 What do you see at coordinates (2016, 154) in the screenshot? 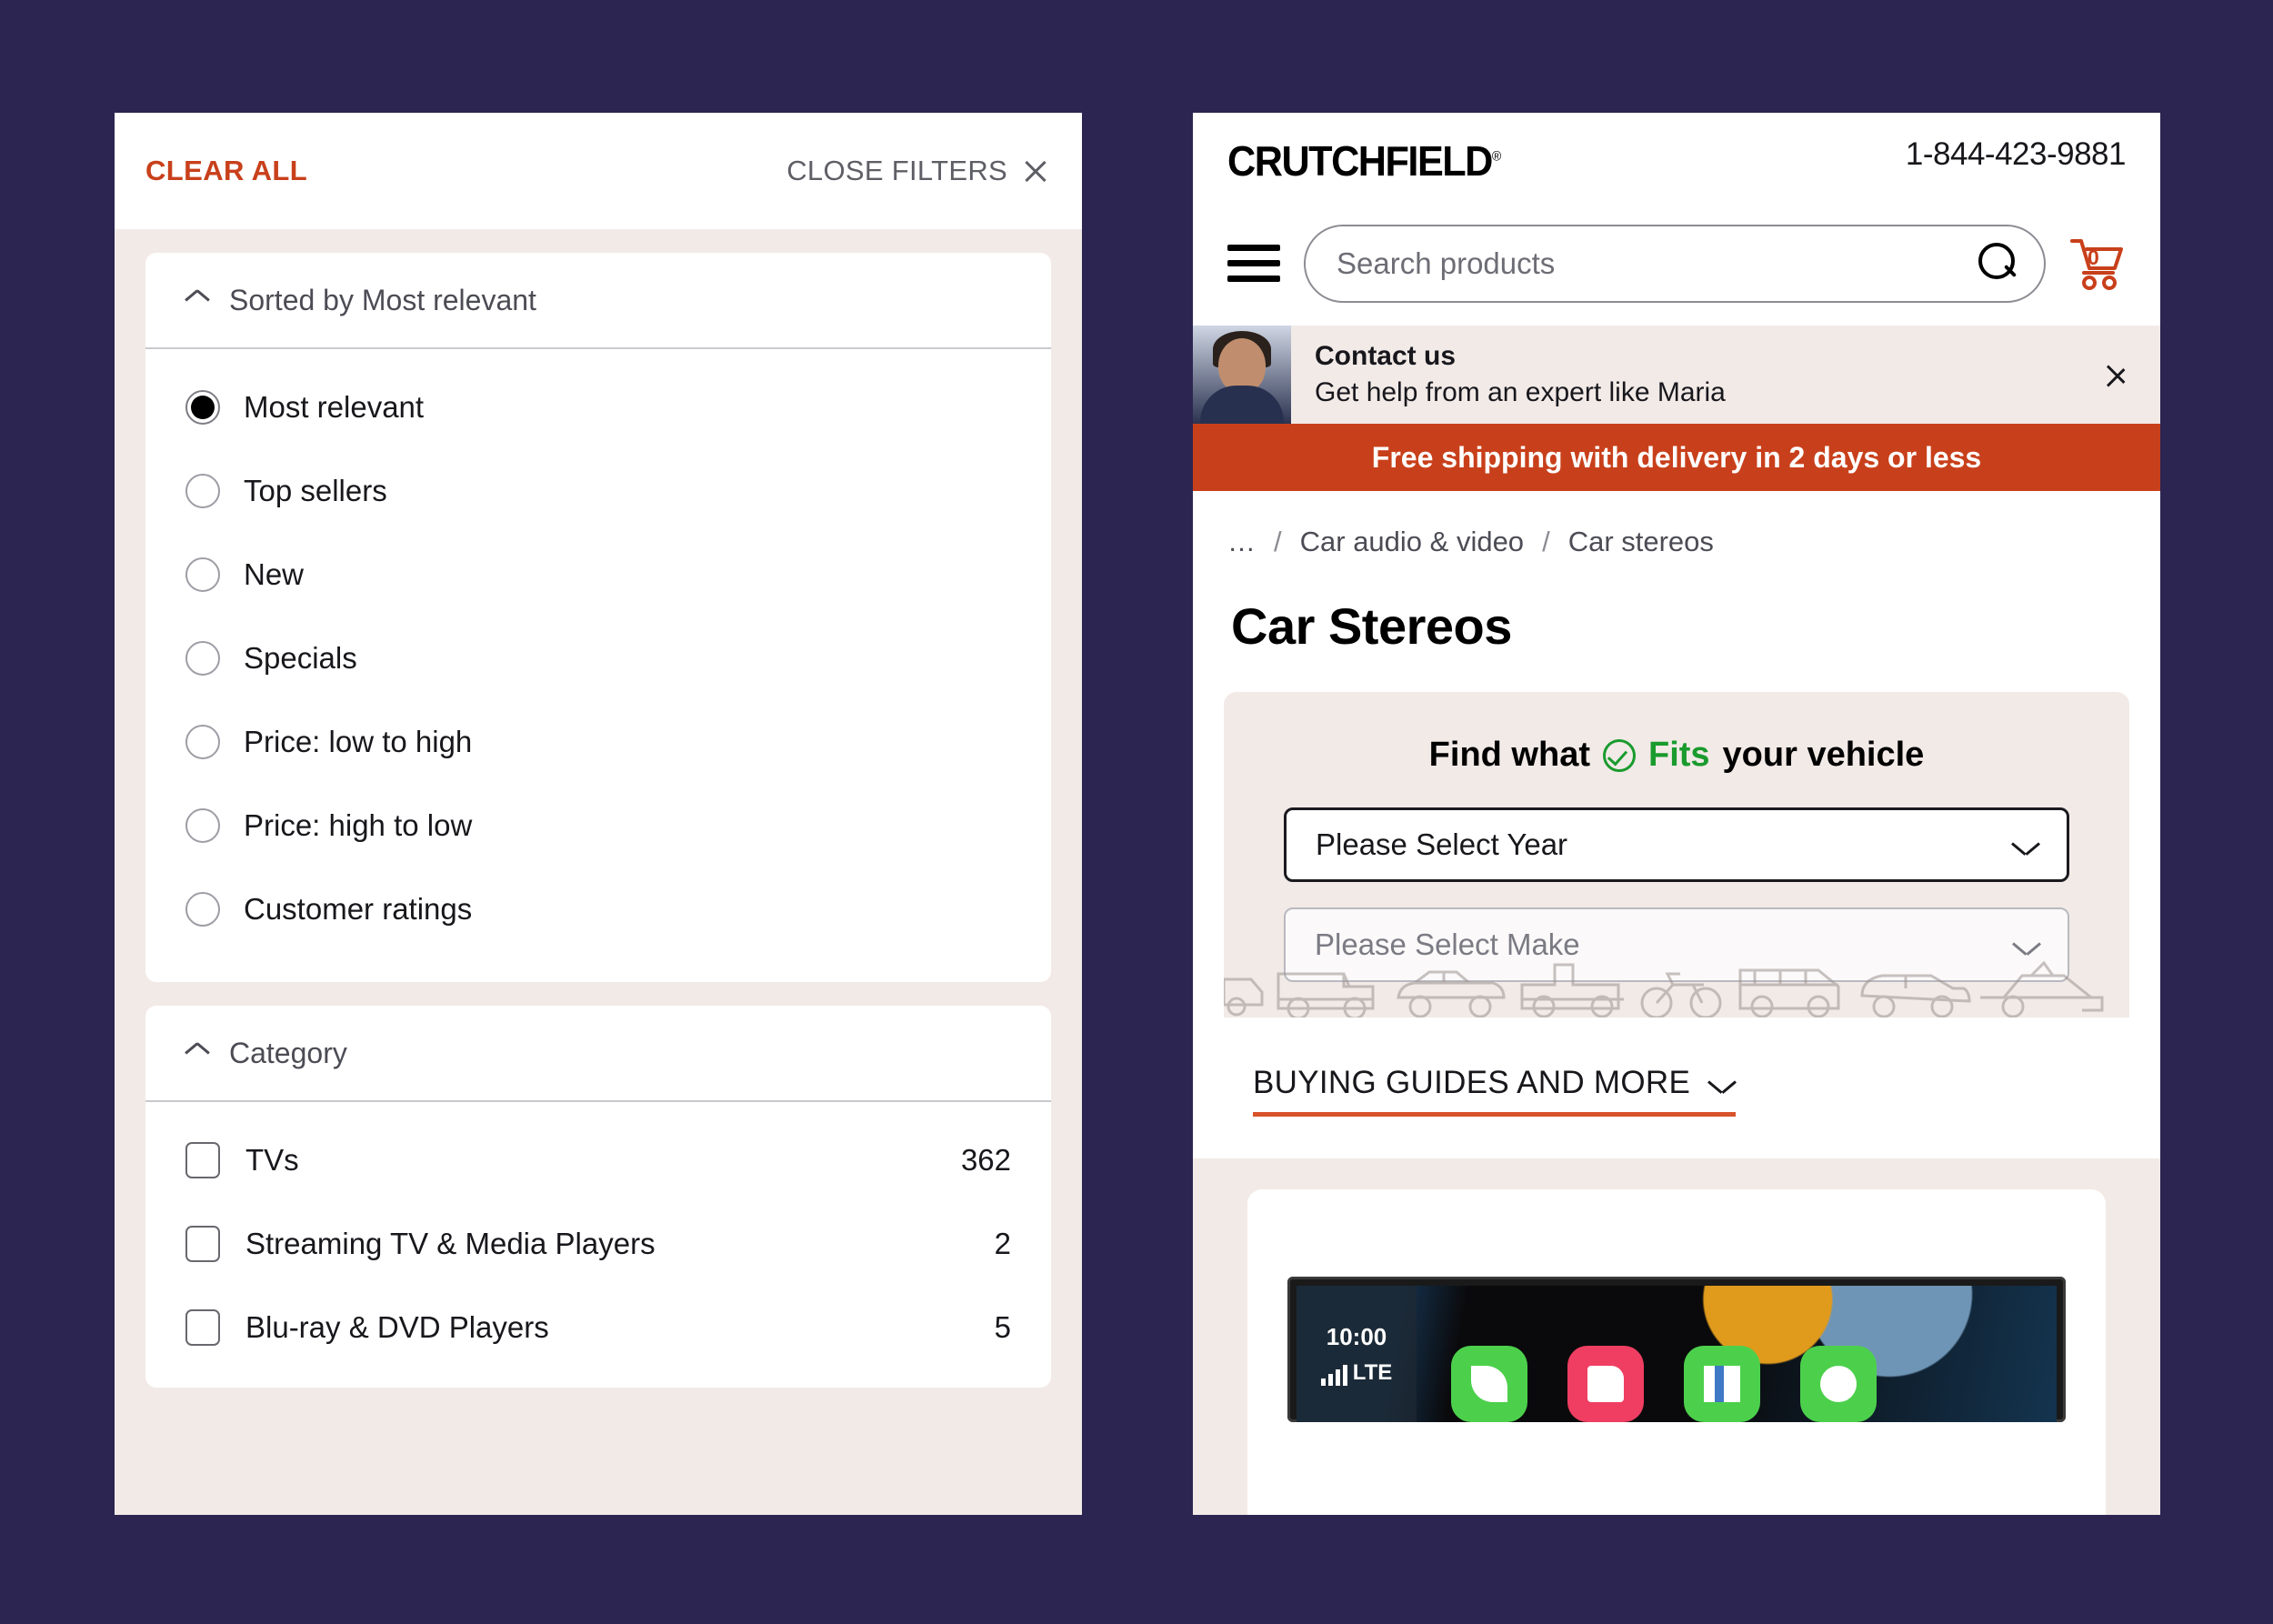
I see `phone-number: 1-844-423-9881` at bounding box center [2016, 154].